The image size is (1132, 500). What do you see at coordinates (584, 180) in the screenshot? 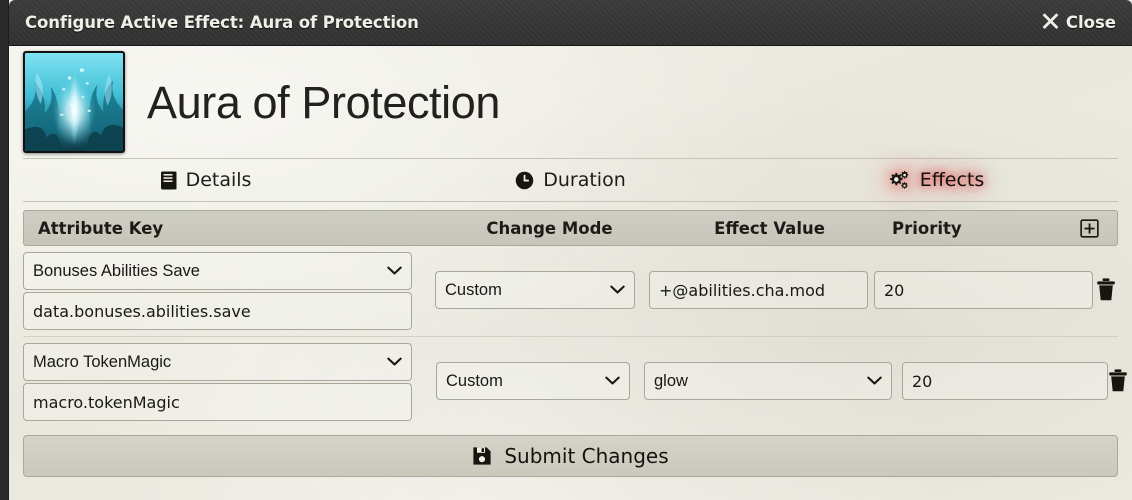
I see `tab-duration-label: Duration` at bounding box center [584, 180].